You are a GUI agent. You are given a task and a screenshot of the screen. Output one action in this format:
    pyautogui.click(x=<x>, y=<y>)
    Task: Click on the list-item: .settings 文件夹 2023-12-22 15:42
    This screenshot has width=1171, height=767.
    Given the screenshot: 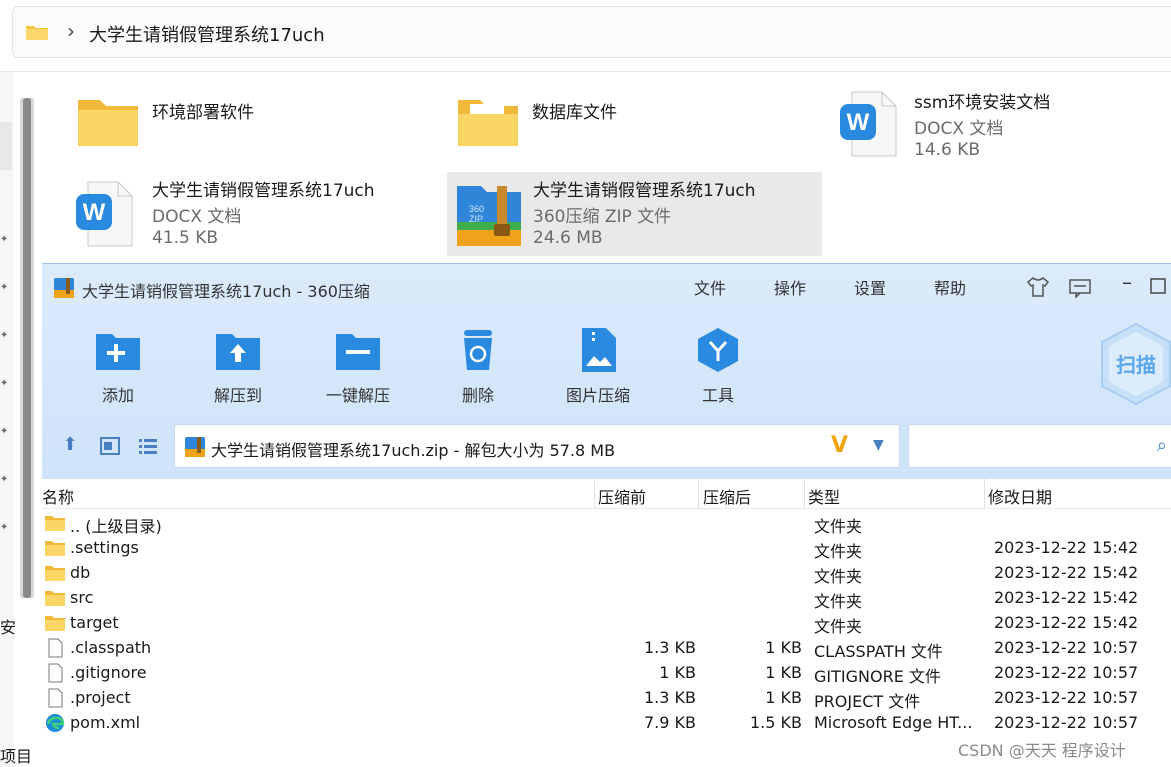 What is the action you would take?
    pyautogui.click(x=606, y=548)
    